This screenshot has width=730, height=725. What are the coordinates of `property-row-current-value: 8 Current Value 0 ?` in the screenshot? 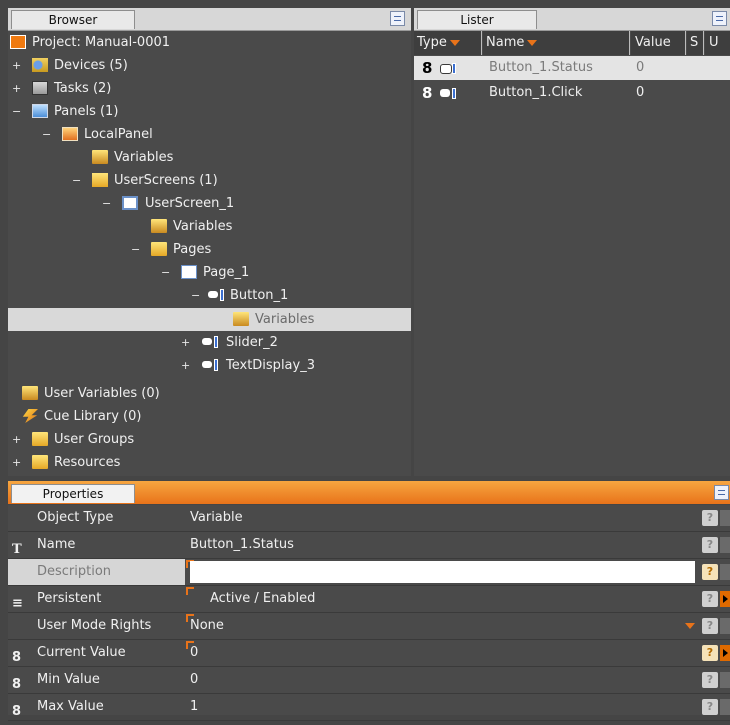 It's located at (369, 653).